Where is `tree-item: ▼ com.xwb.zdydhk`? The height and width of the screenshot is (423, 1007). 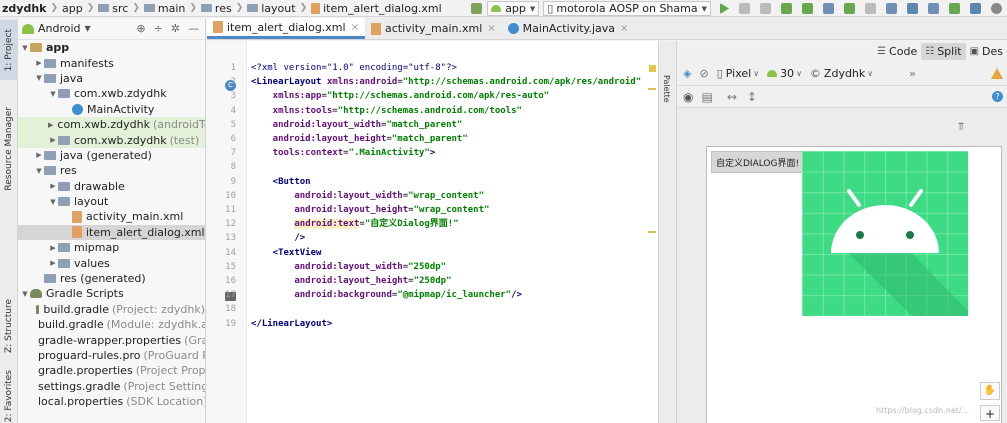
tree-item: ▼ com.xwb.zdydhk is located at coordinates (111, 93).